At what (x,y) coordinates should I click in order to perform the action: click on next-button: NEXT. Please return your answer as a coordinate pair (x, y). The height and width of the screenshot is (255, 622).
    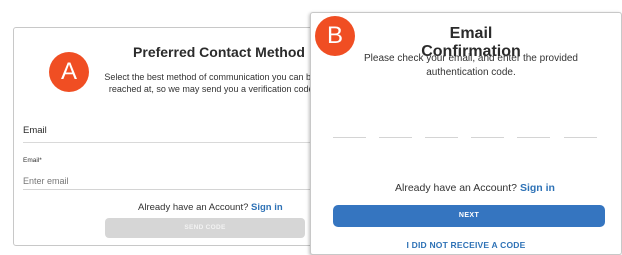
    Looking at the image, I should click on (469, 216).